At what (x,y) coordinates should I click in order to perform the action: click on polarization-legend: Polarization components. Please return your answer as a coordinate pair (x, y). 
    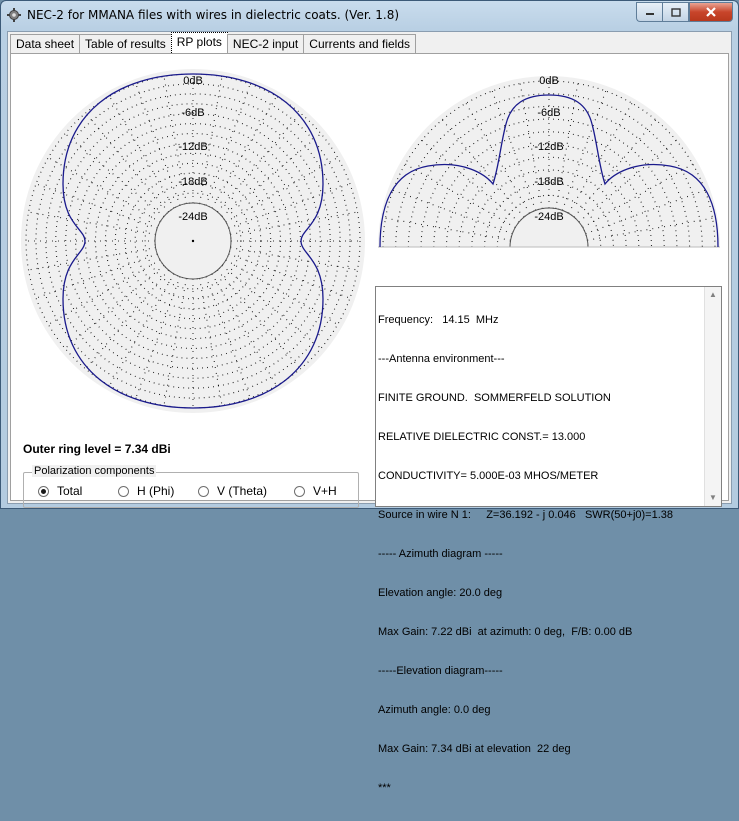
    Looking at the image, I should click on (94, 471).